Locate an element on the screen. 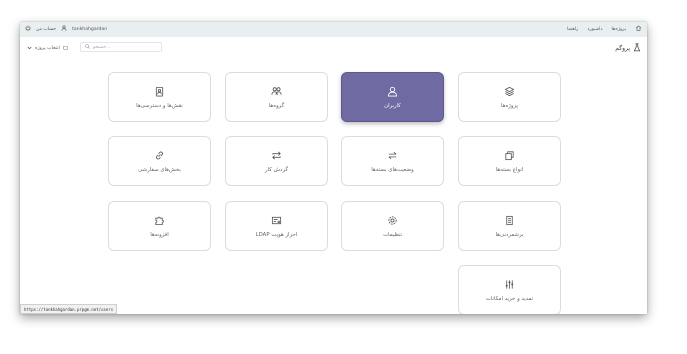 This screenshot has height=354, width=687. tile-ldap: احراز هویت LDAP is located at coordinates (276, 226).